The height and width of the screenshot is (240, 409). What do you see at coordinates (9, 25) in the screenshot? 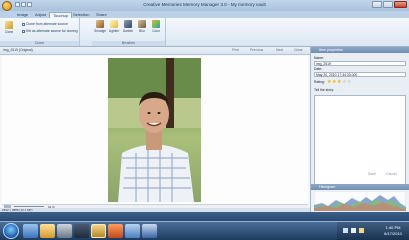
I see `clone-stamp-icon` at bounding box center [9, 25].